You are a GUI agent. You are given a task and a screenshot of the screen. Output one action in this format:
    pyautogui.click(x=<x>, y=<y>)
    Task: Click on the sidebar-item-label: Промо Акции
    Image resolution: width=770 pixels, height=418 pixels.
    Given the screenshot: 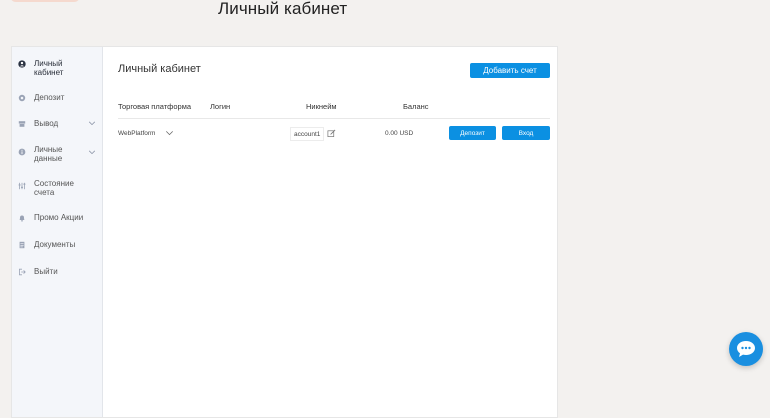 What is the action you would take?
    pyautogui.click(x=59, y=217)
    